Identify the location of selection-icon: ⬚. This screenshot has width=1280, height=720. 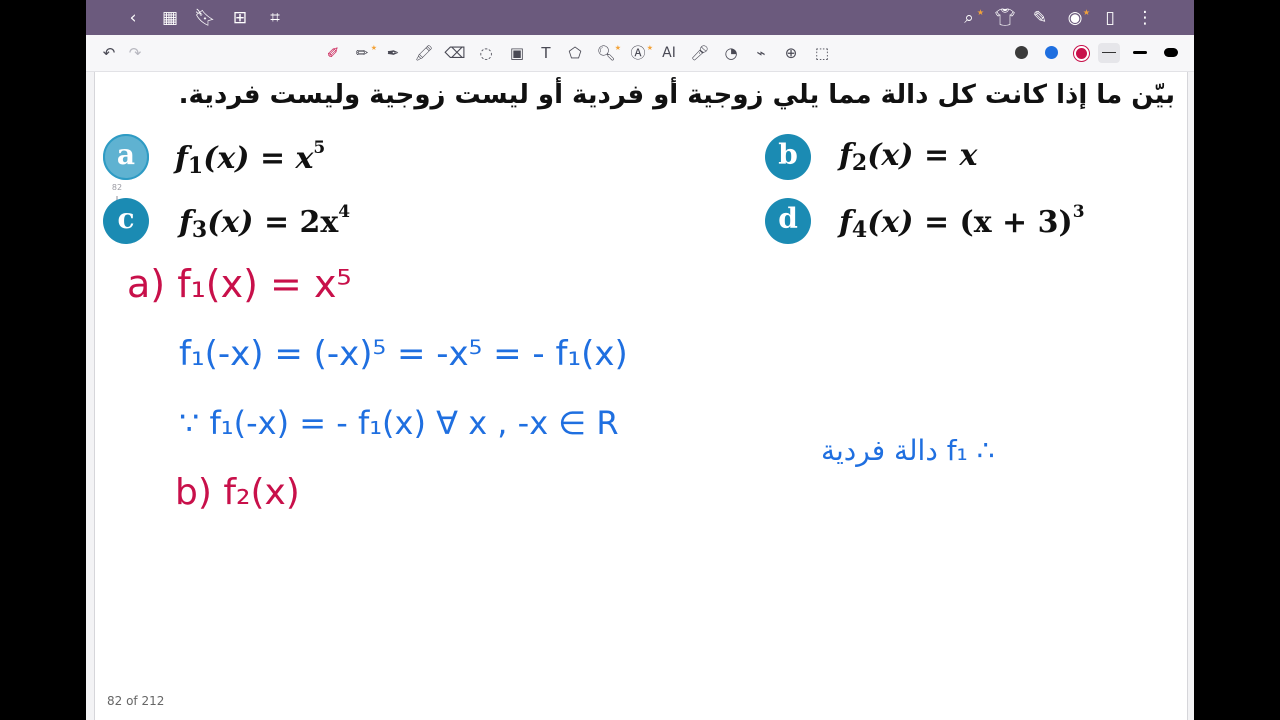
(822, 53).